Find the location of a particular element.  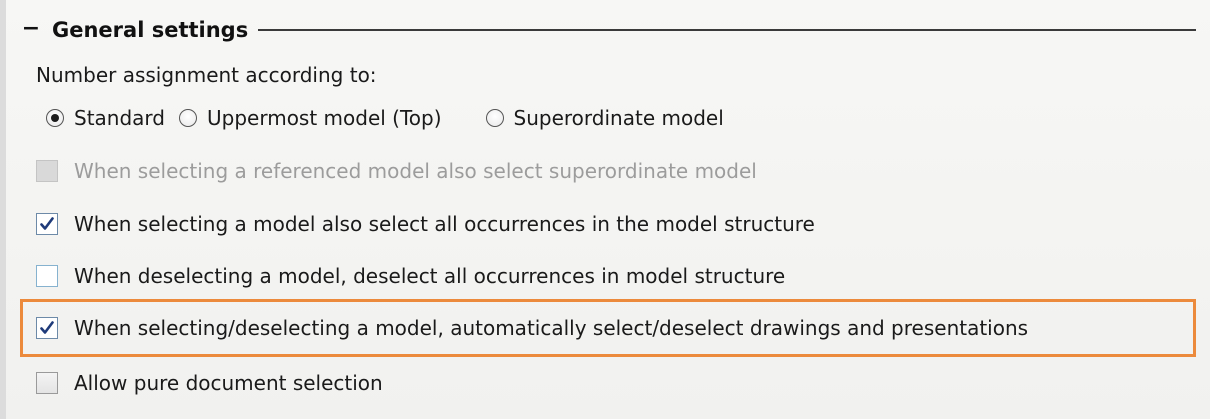

collapse-minus-icon: − is located at coordinates (31, 29).